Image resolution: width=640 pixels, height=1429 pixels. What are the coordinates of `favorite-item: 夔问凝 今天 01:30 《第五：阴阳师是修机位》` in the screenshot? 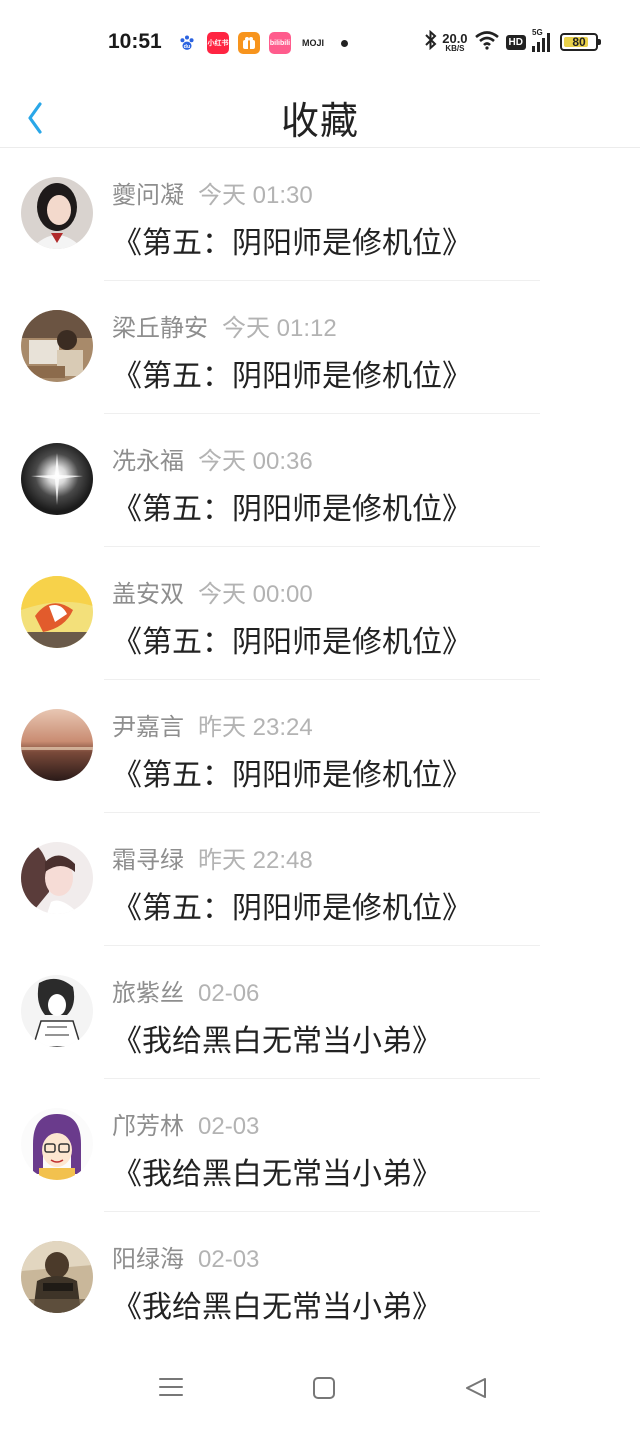 It's located at (320, 214).